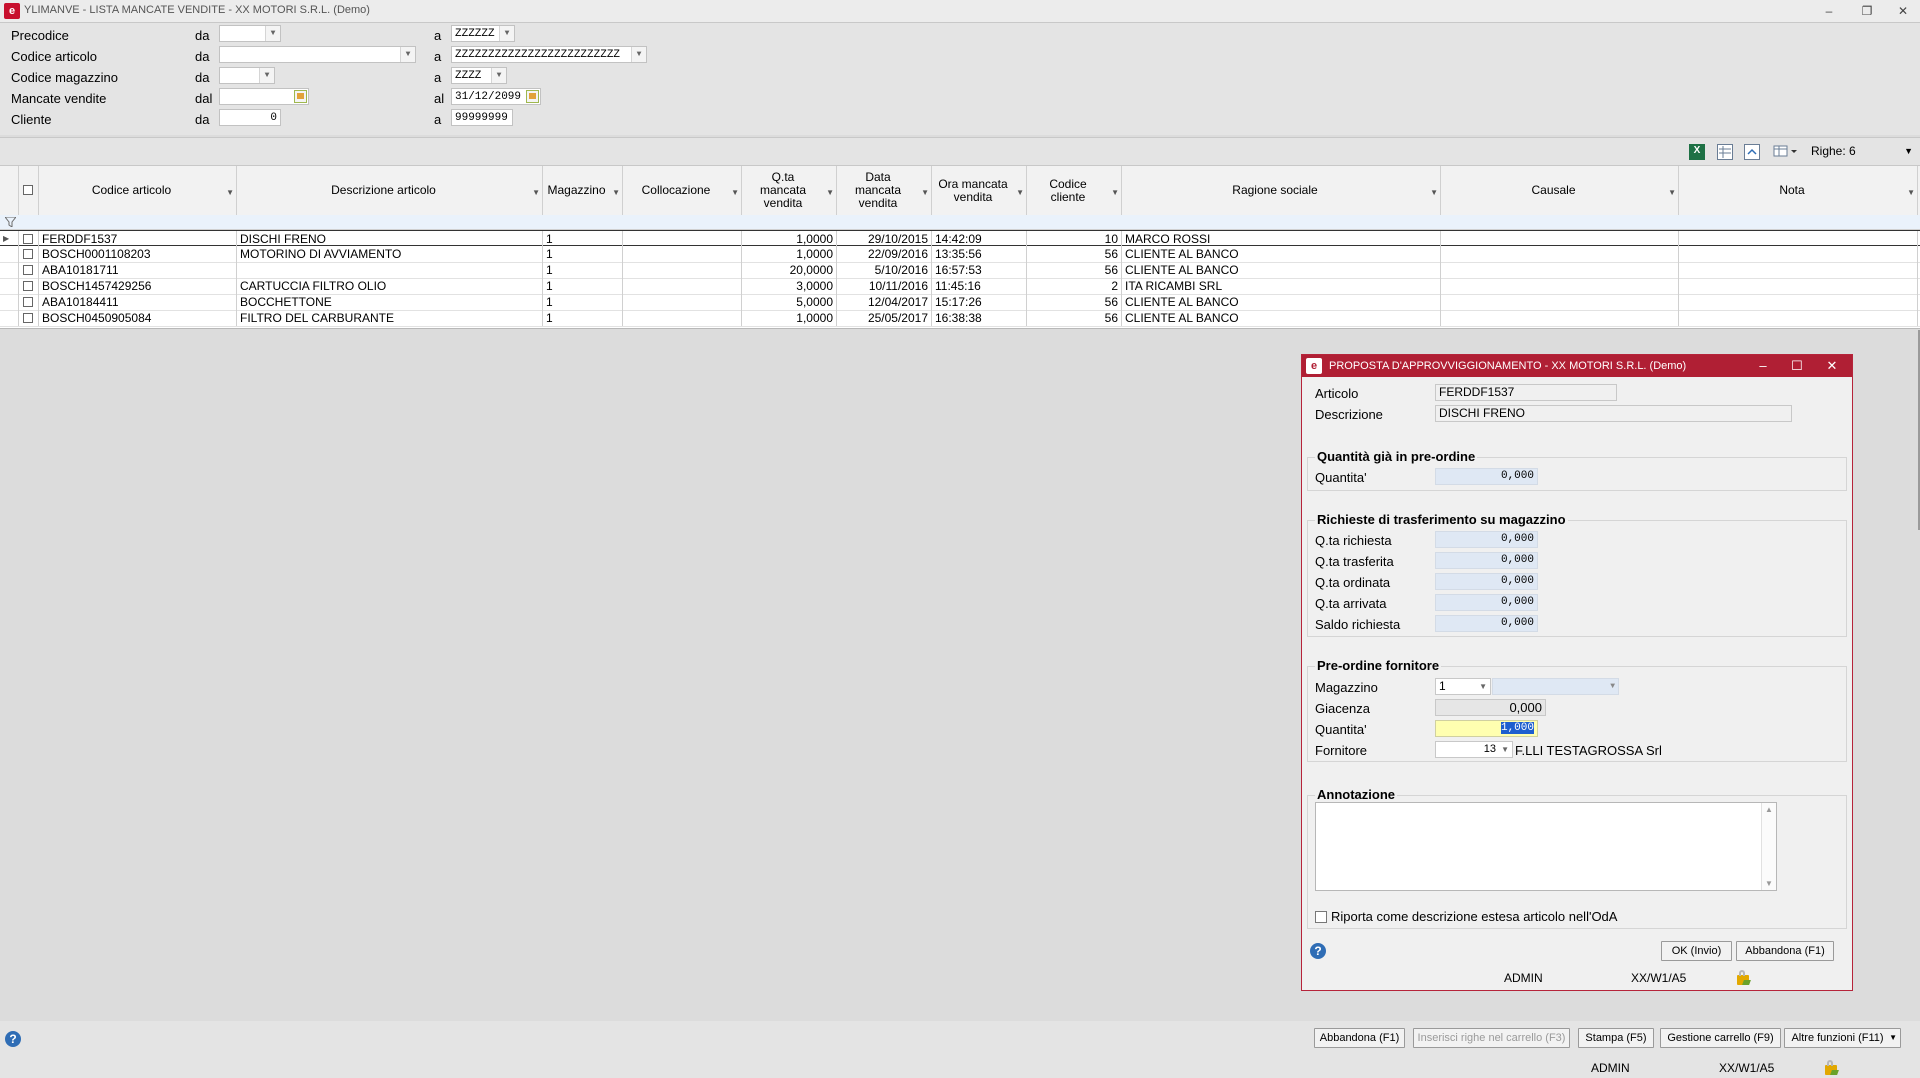  I want to click on col-header-codice-articolo: Codice articolo ▼, so click(138, 190).